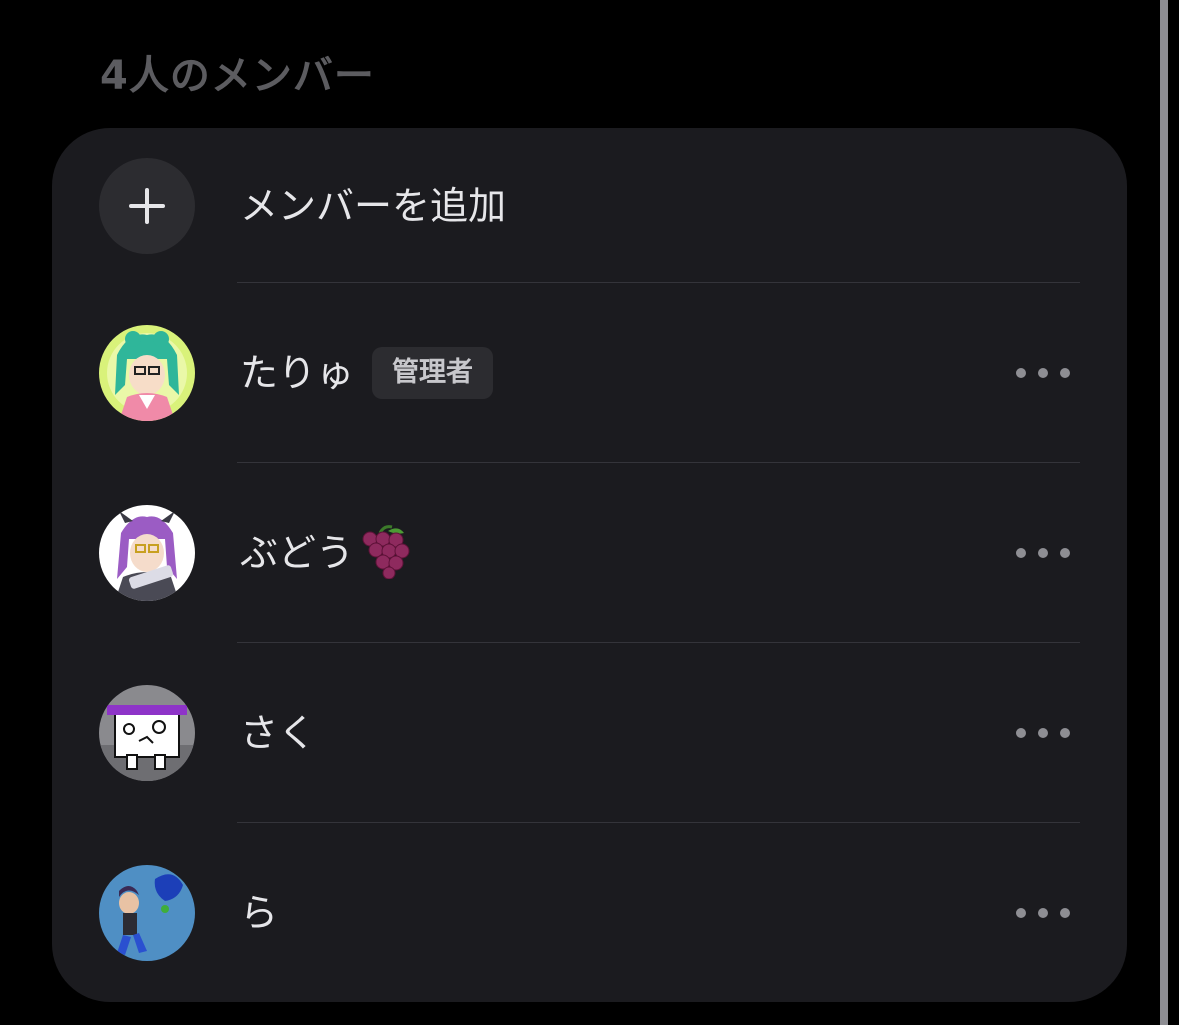 The width and height of the screenshot is (1179, 1025). What do you see at coordinates (1164, 512) in the screenshot?
I see `scrollbar` at bounding box center [1164, 512].